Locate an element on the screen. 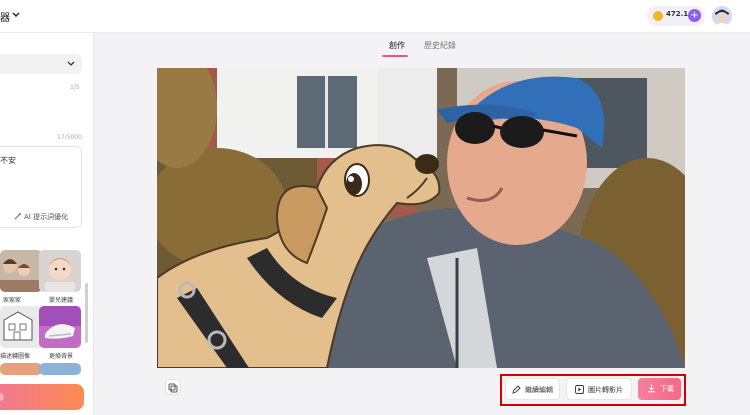 This screenshot has width=750, height=415. sidebar-scrollbar is located at coordinates (86, 313).